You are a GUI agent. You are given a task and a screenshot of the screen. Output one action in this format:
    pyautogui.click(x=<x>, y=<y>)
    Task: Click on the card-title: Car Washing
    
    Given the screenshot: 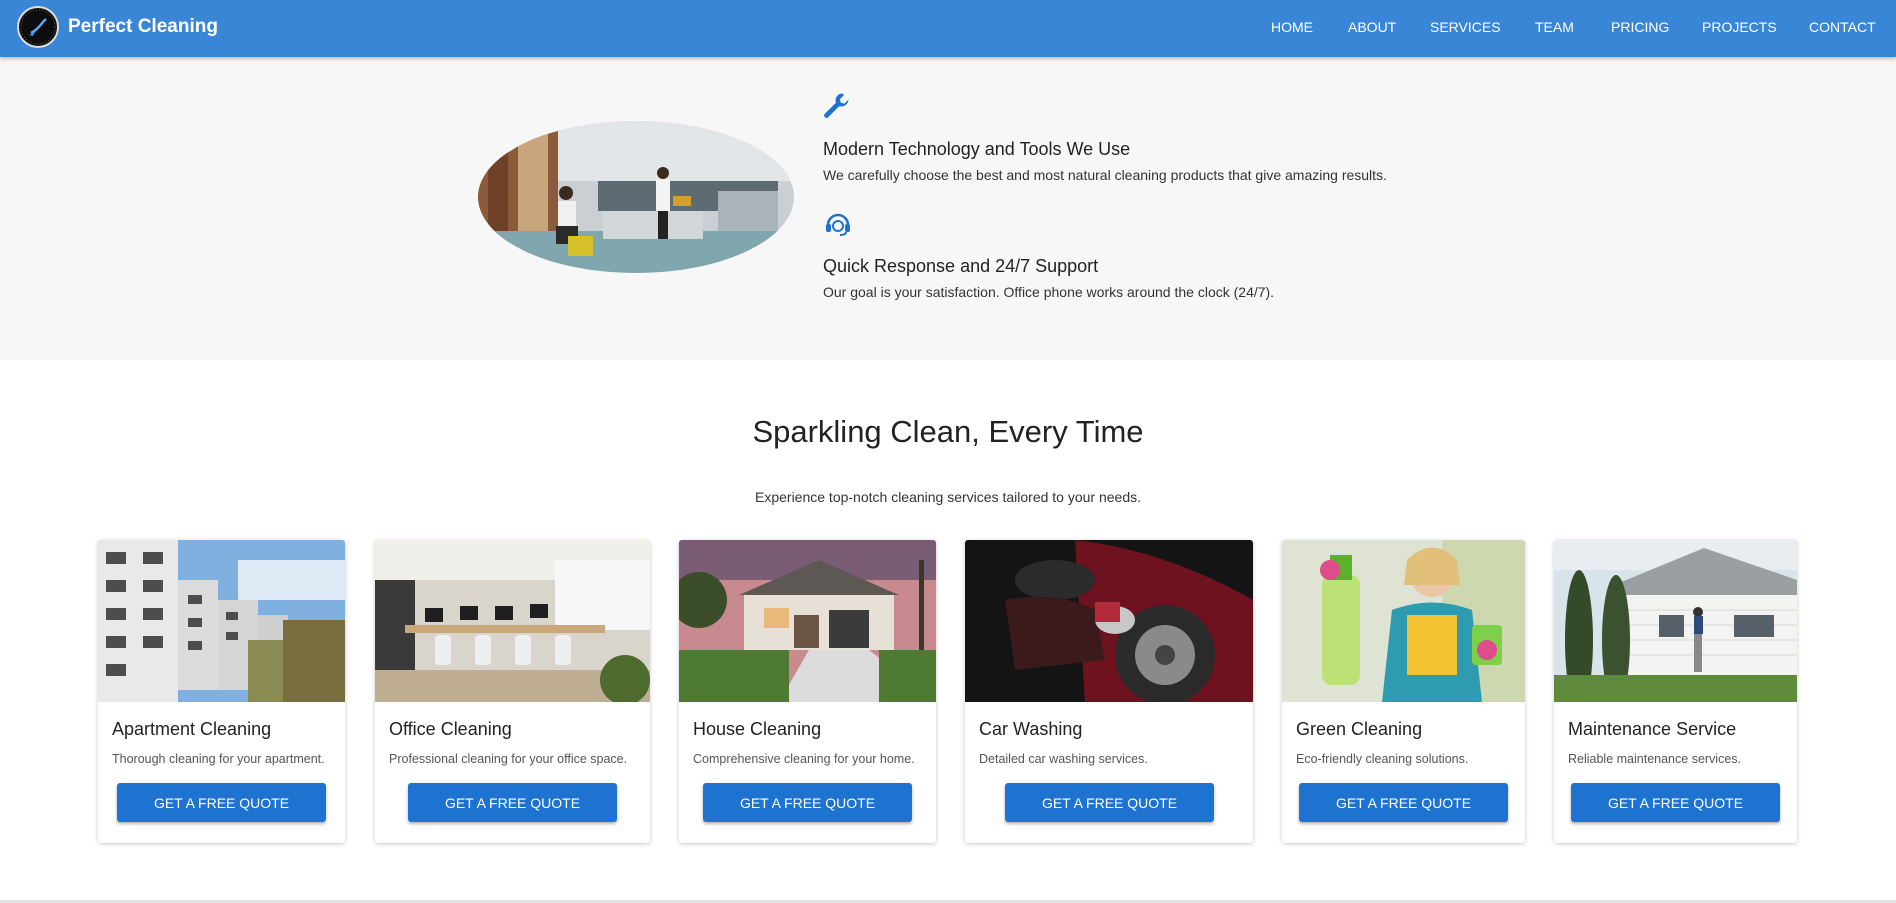 What is the action you would take?
    pyautogui.click(x=1031, y=729)
    